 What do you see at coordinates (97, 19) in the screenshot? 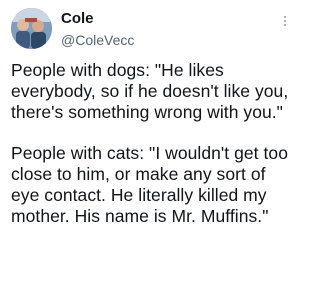
I see `display-name: Cole` at bounding box center [97, 19].